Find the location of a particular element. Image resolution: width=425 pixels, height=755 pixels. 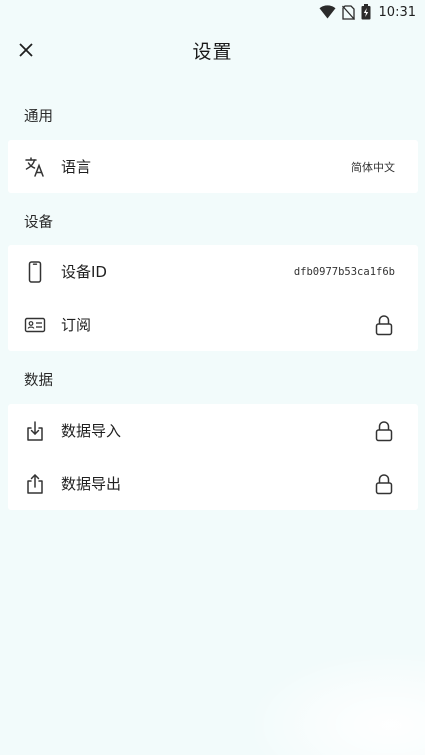

card-device: 设备ID dfb0977b53ca1f6b 订阅 is located at coordinates (213, 298).